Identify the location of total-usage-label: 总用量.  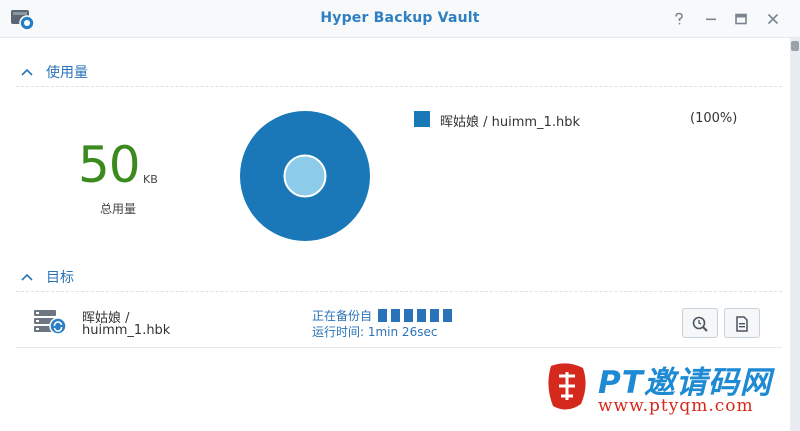
(118, 209).